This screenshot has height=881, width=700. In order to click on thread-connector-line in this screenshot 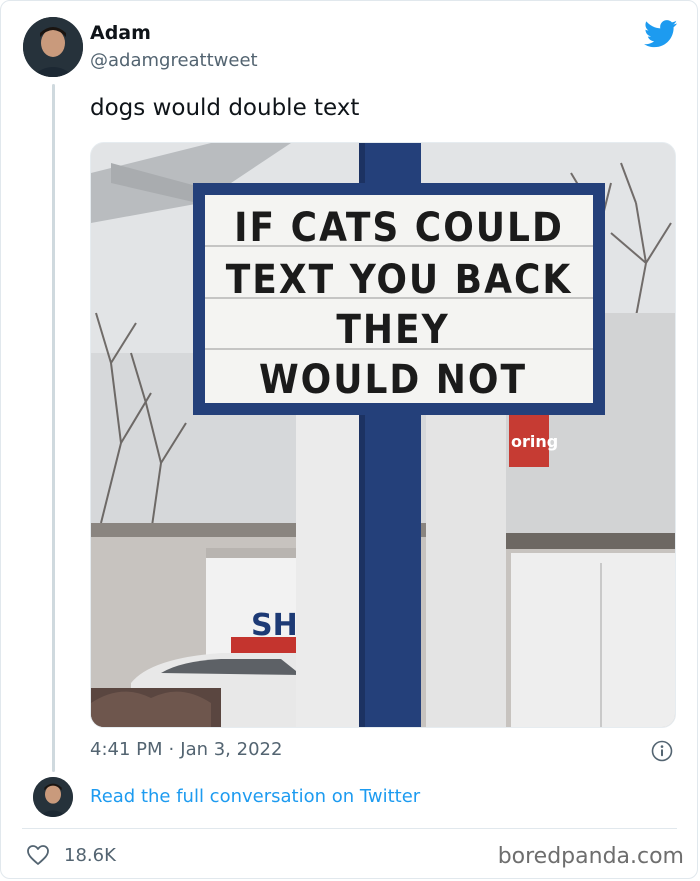, I will do `click(53, 428)`.